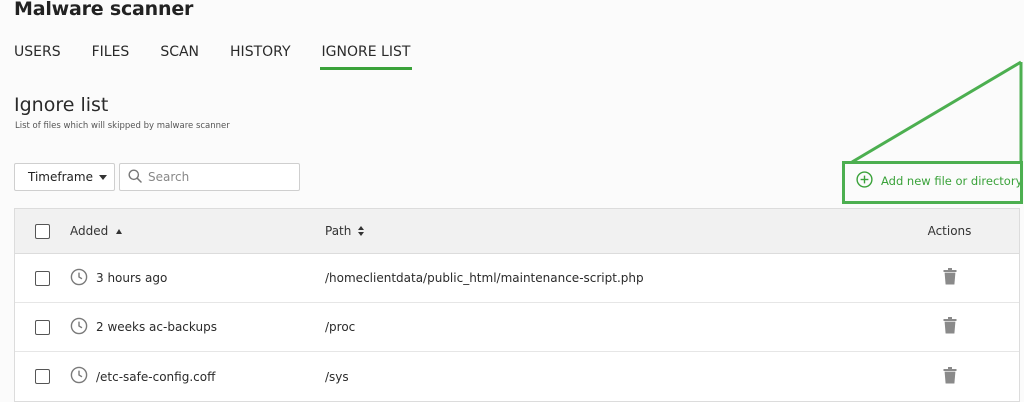 This screenshot has width=1024, height=402. What do you see at coordinates (89, 231) in the screenshot?
I see `column-label-added: Added` at bounding box center [89, 231].